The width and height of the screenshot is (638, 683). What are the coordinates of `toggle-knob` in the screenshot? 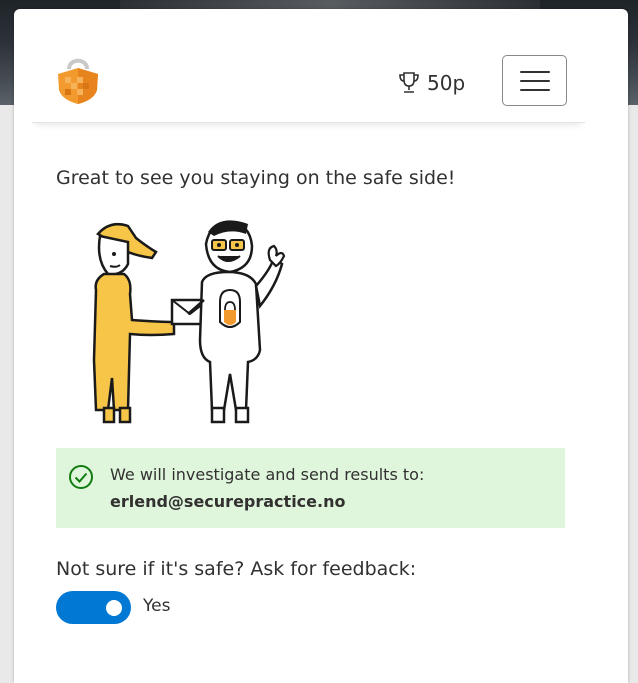 It's located at (114, 608).